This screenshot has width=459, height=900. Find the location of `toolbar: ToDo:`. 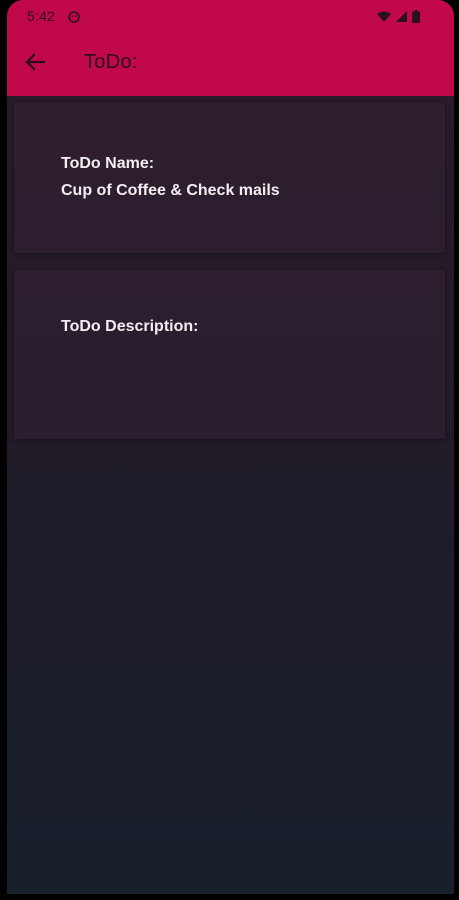

toolbar: ToDo: is located at coordinates (230, 65).